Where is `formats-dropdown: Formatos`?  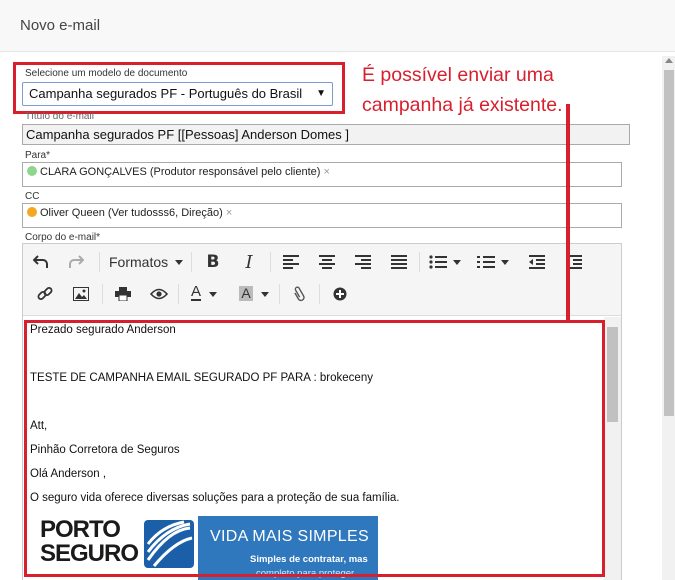 formats-dropdown: Formatos is located at coordinates (146, 262).